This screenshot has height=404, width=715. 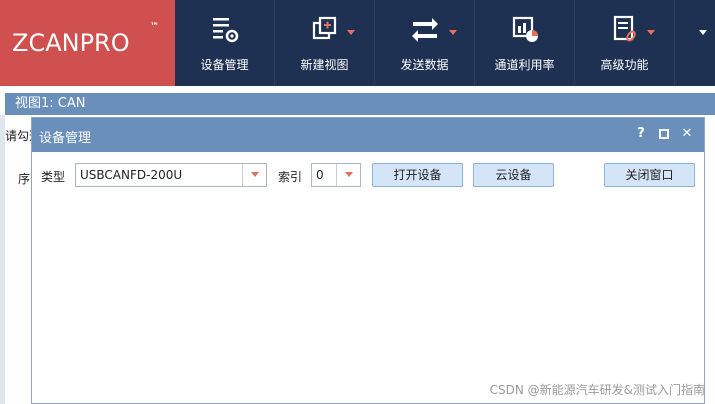 I want to click on send-data-icon, so click(x=424, y=29).